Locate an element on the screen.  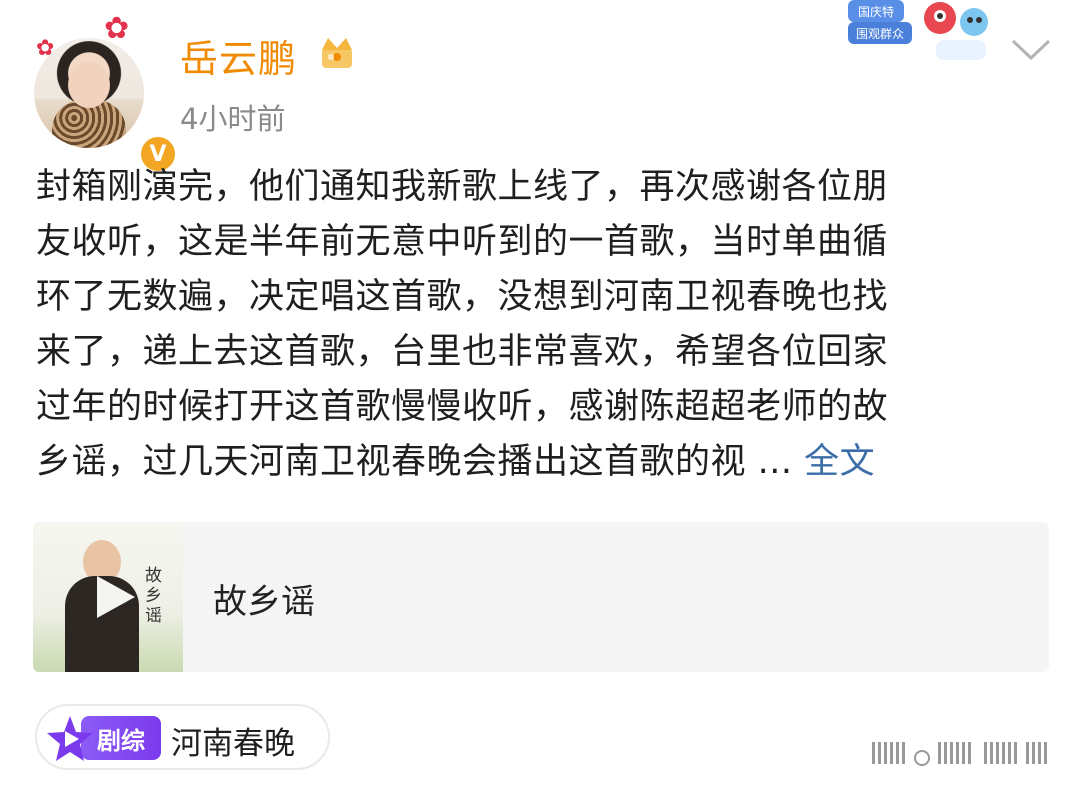
post-text-line: 封箱刚演完，他们通知我新歌上线了，再次感谢各位朋 is located at coordinates (462, 187).